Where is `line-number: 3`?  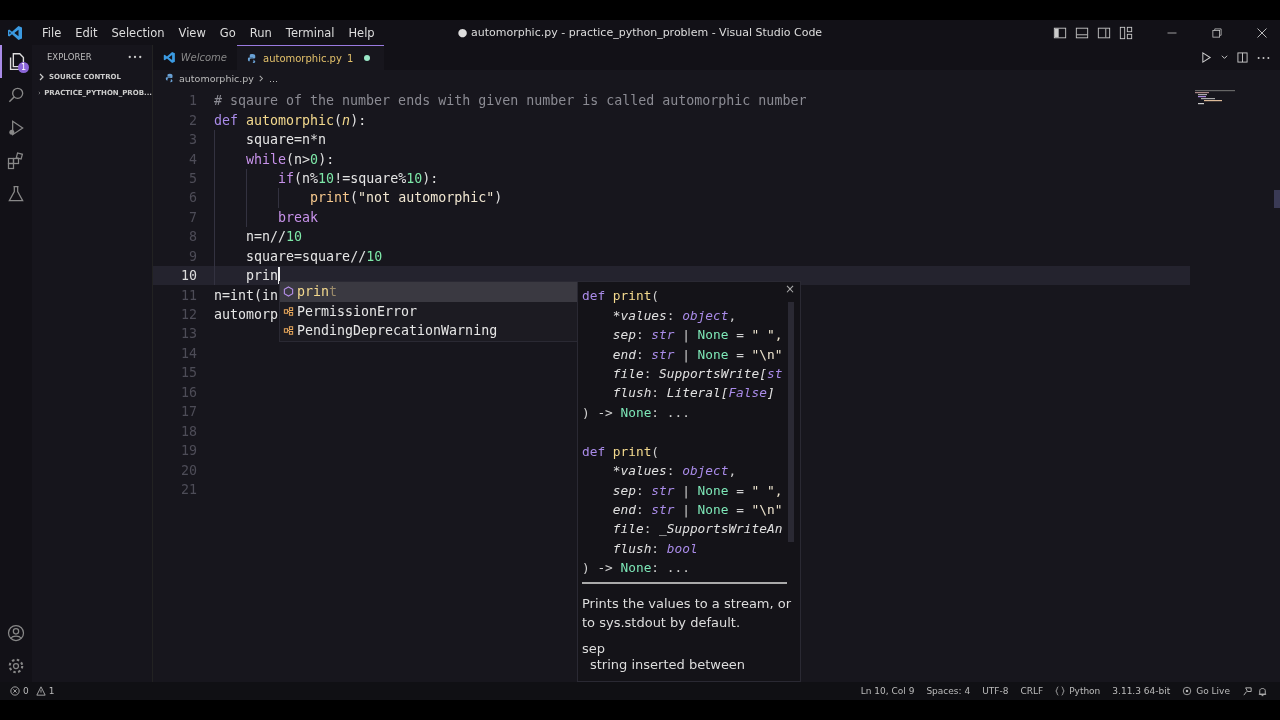
line-number: 3 is located at coordinates (193, 140).